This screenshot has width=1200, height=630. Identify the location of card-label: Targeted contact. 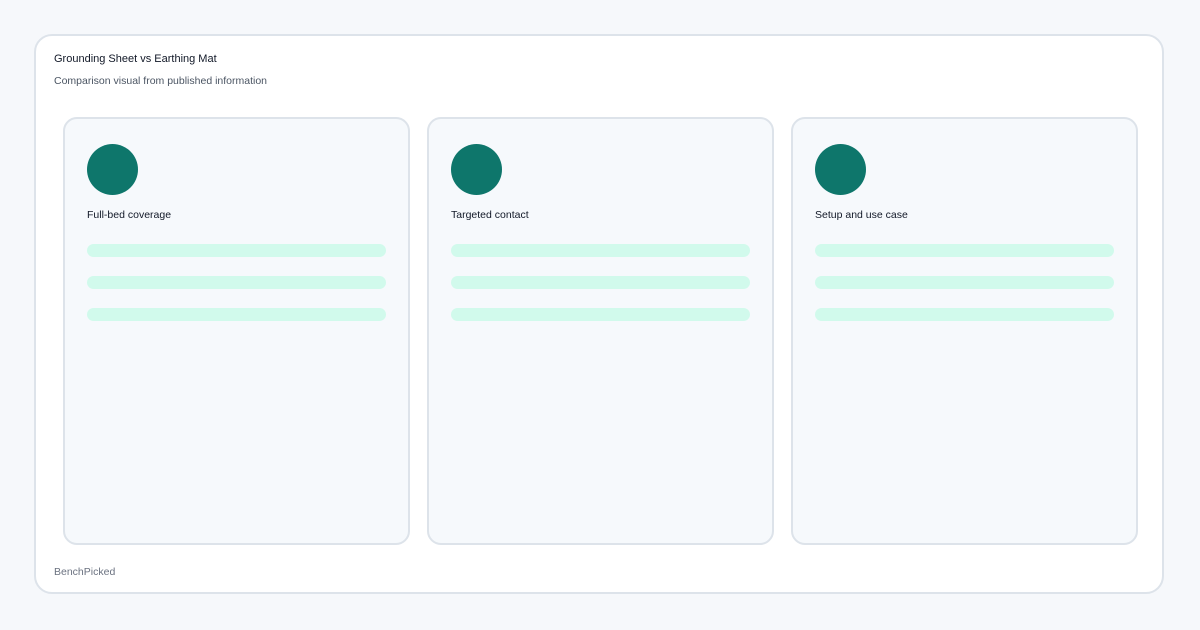
(490, 215).